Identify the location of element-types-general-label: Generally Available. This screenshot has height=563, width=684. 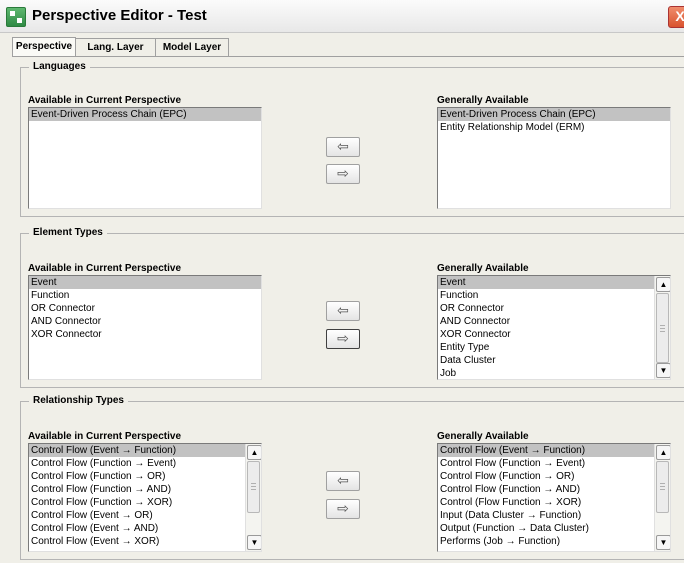
(483, 268).